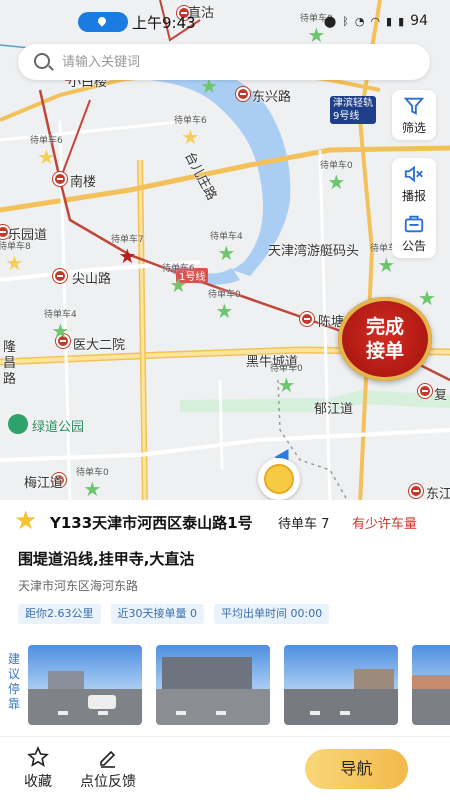 This screenshot has height=800, width=450. What do you see at coordinates (13, 681) in the screenshot?
I see `suggest-parking-label: 建议停靠` at bounding box center [13, 681].